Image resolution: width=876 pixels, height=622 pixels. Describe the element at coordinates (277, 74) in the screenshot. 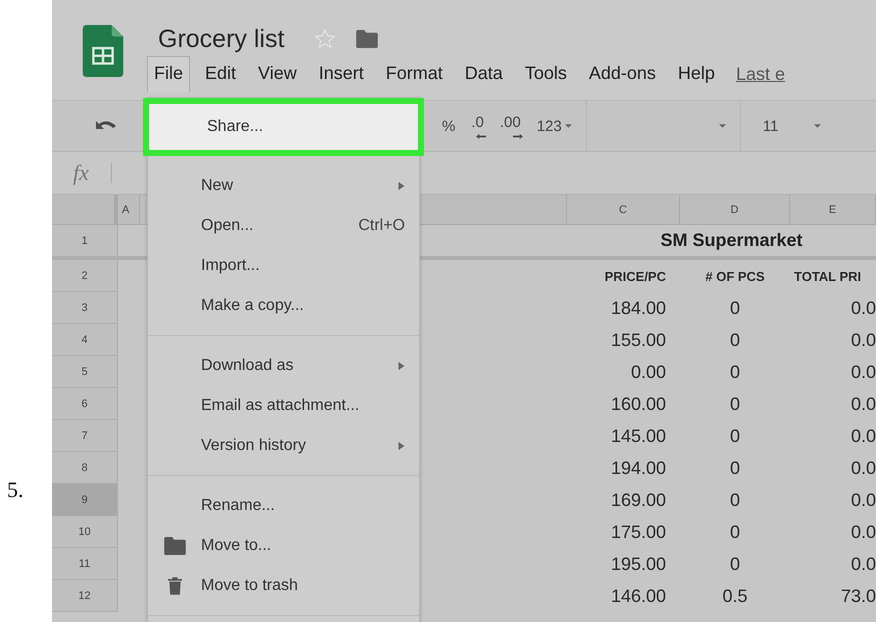

I see `menu-bar-item: View` at that location.